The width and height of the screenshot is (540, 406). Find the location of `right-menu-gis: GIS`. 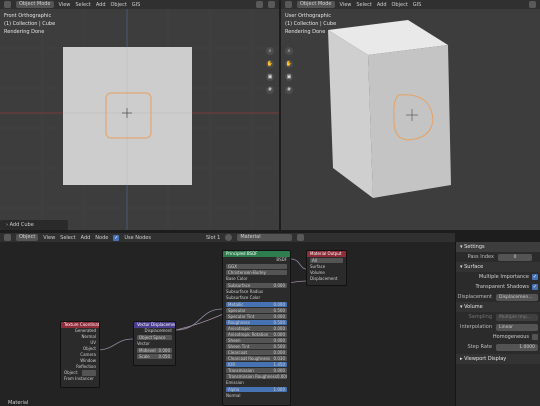

right-menu-gis: GIS is located at coordinates (417, 5).